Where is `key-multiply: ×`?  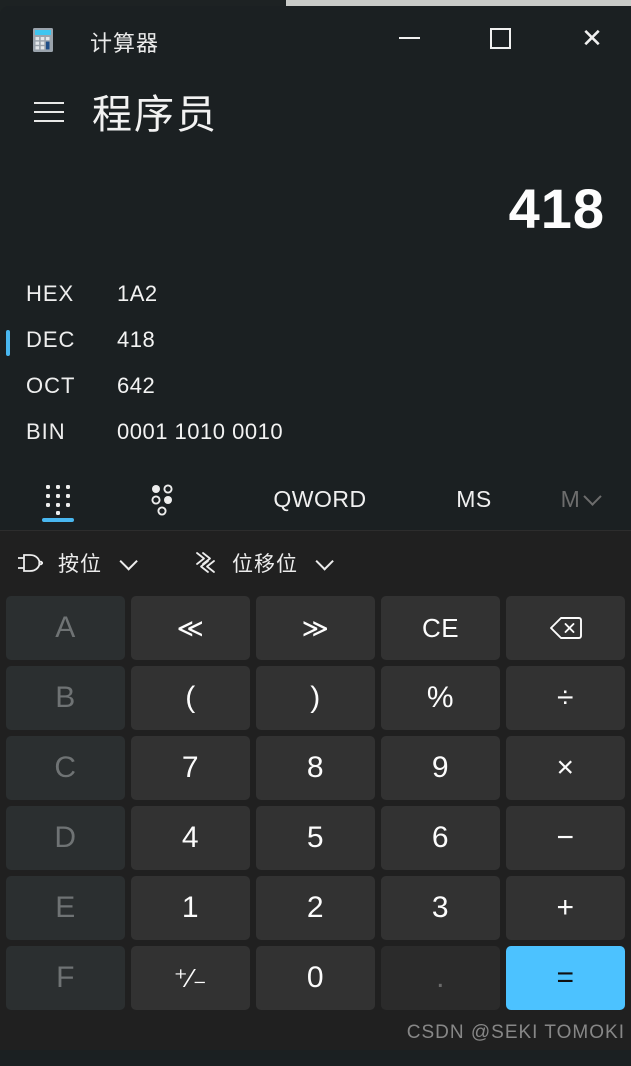
key-multiply: × is located at coordinates (565, 768).